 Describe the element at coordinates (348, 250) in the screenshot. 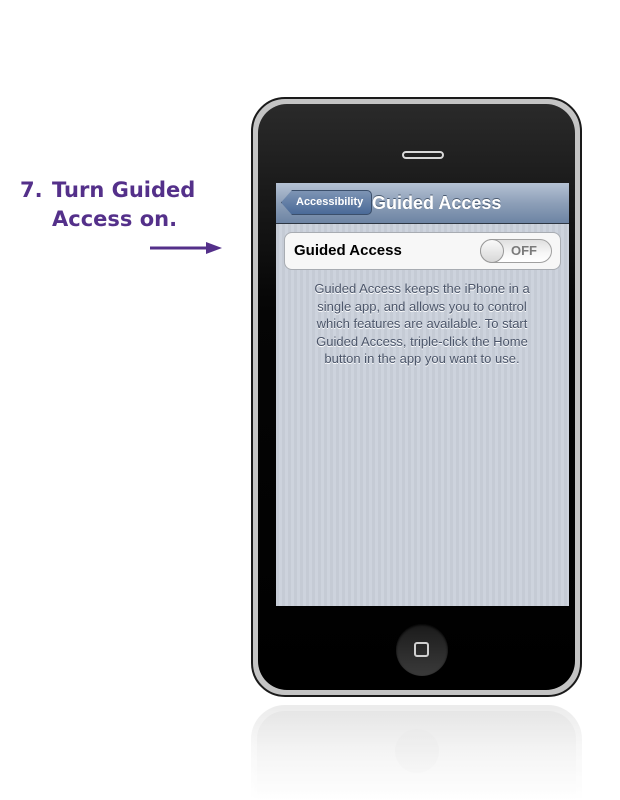

I see `guided-access-label: Guided Access` at that location.